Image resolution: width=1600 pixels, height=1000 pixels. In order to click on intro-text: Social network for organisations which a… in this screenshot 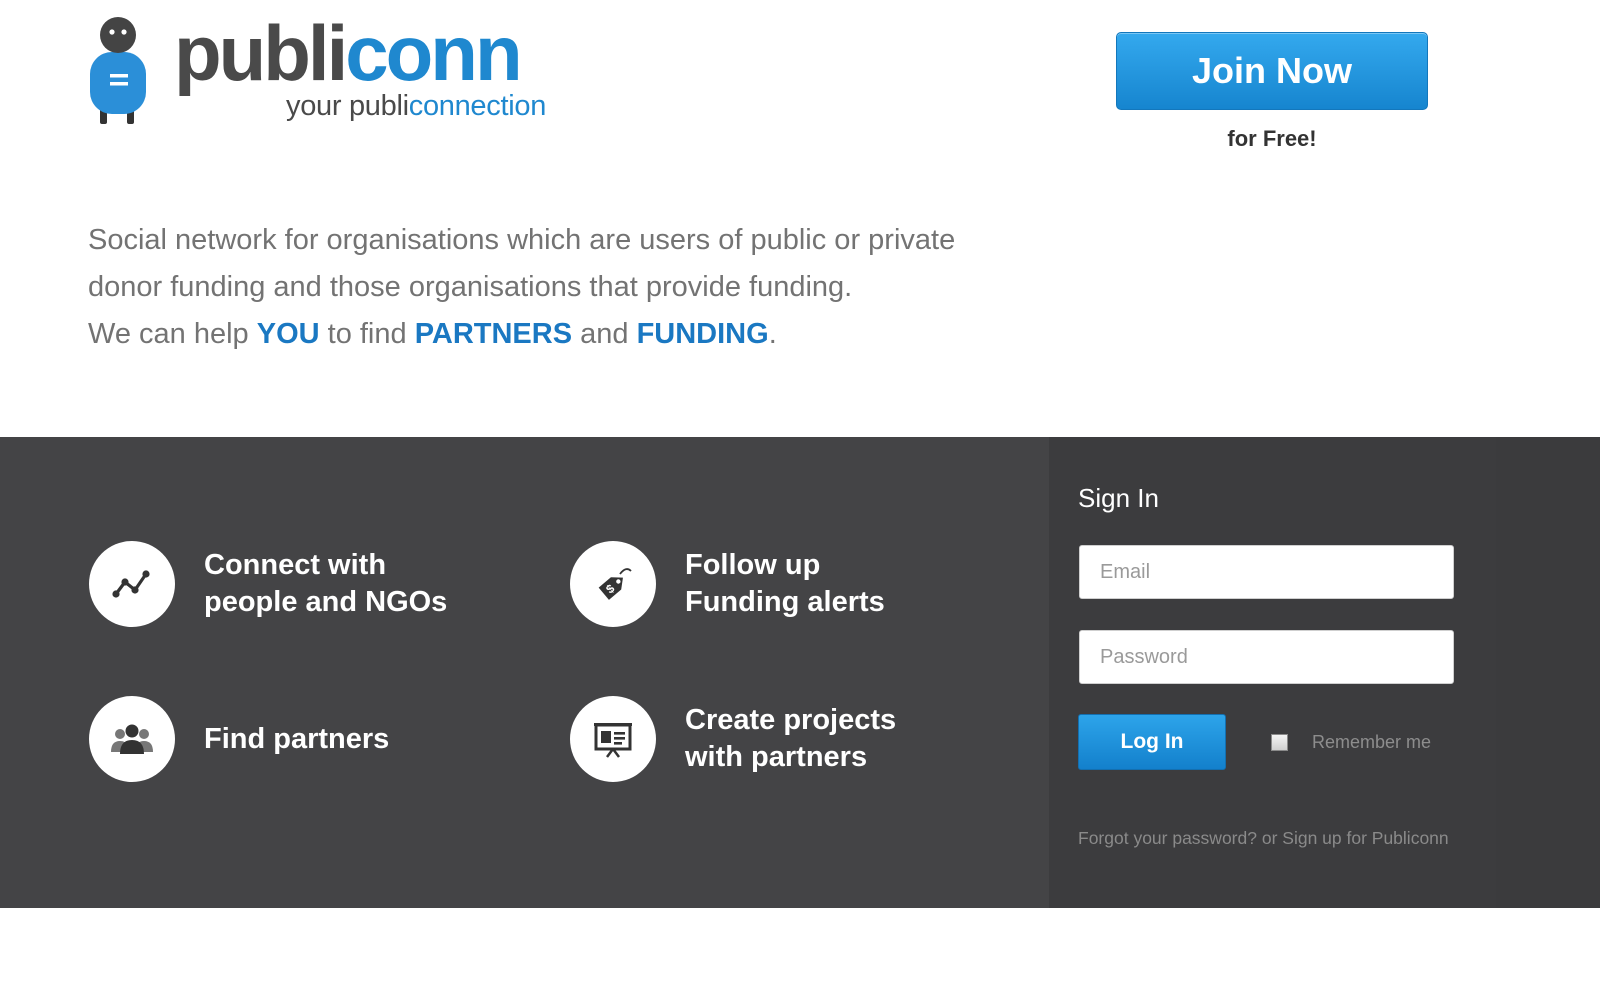, I will do `click(548, 287)`.